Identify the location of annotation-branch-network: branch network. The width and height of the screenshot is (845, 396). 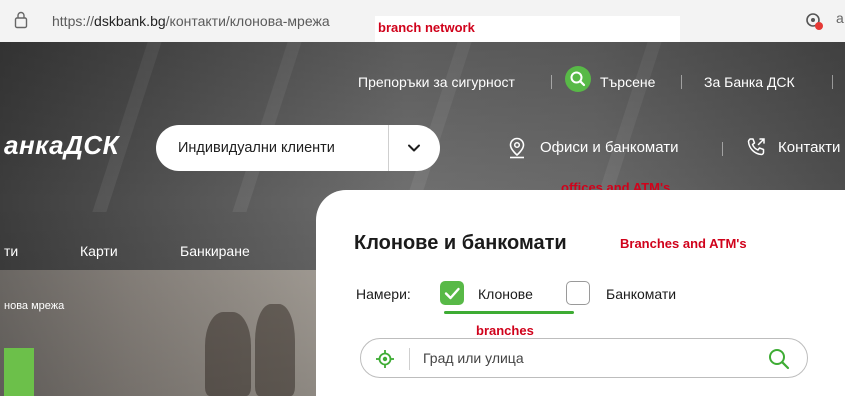
(426, 27).